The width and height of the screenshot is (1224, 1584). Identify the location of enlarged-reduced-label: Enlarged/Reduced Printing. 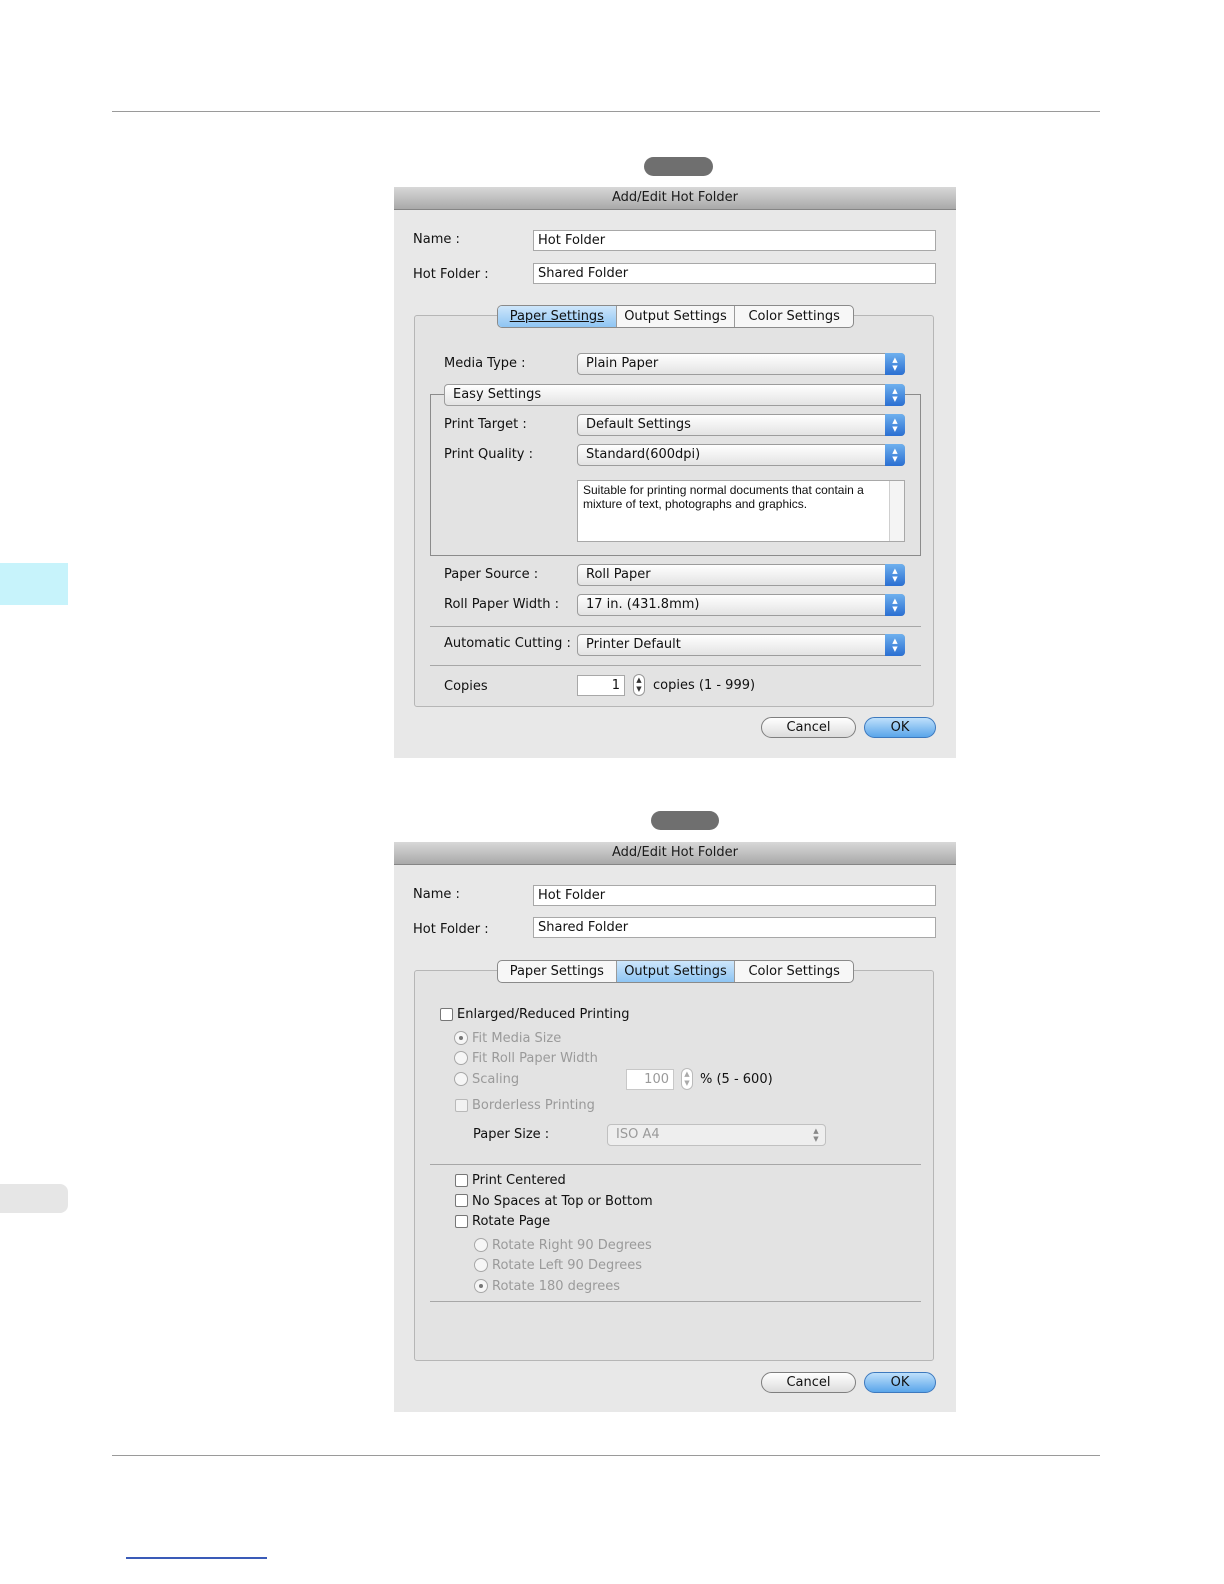
(543, 1014).